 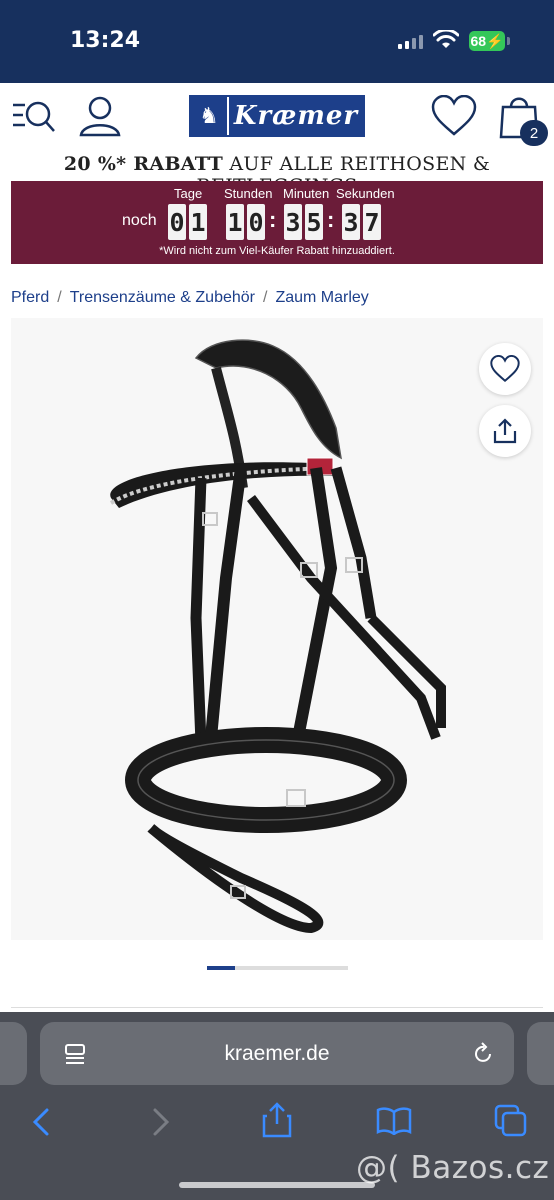 What do you see at coordinates (372, 222) in the screenshot?
I see `countdown-digit: 7` at bounding box center [372, 222].